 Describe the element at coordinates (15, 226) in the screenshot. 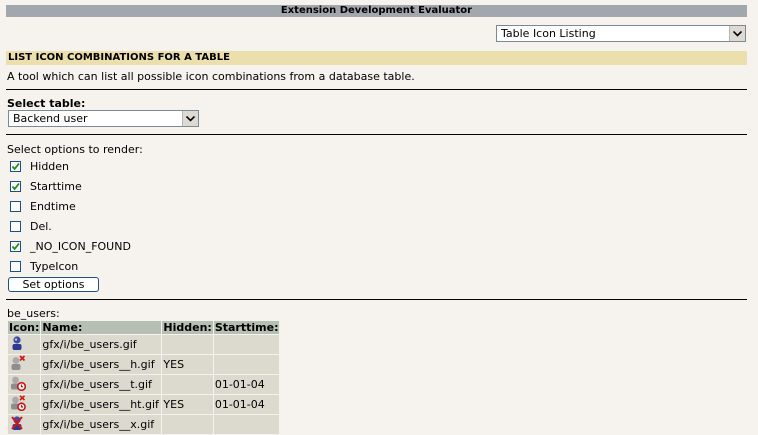

I see `checkbox-deleted` at that location.